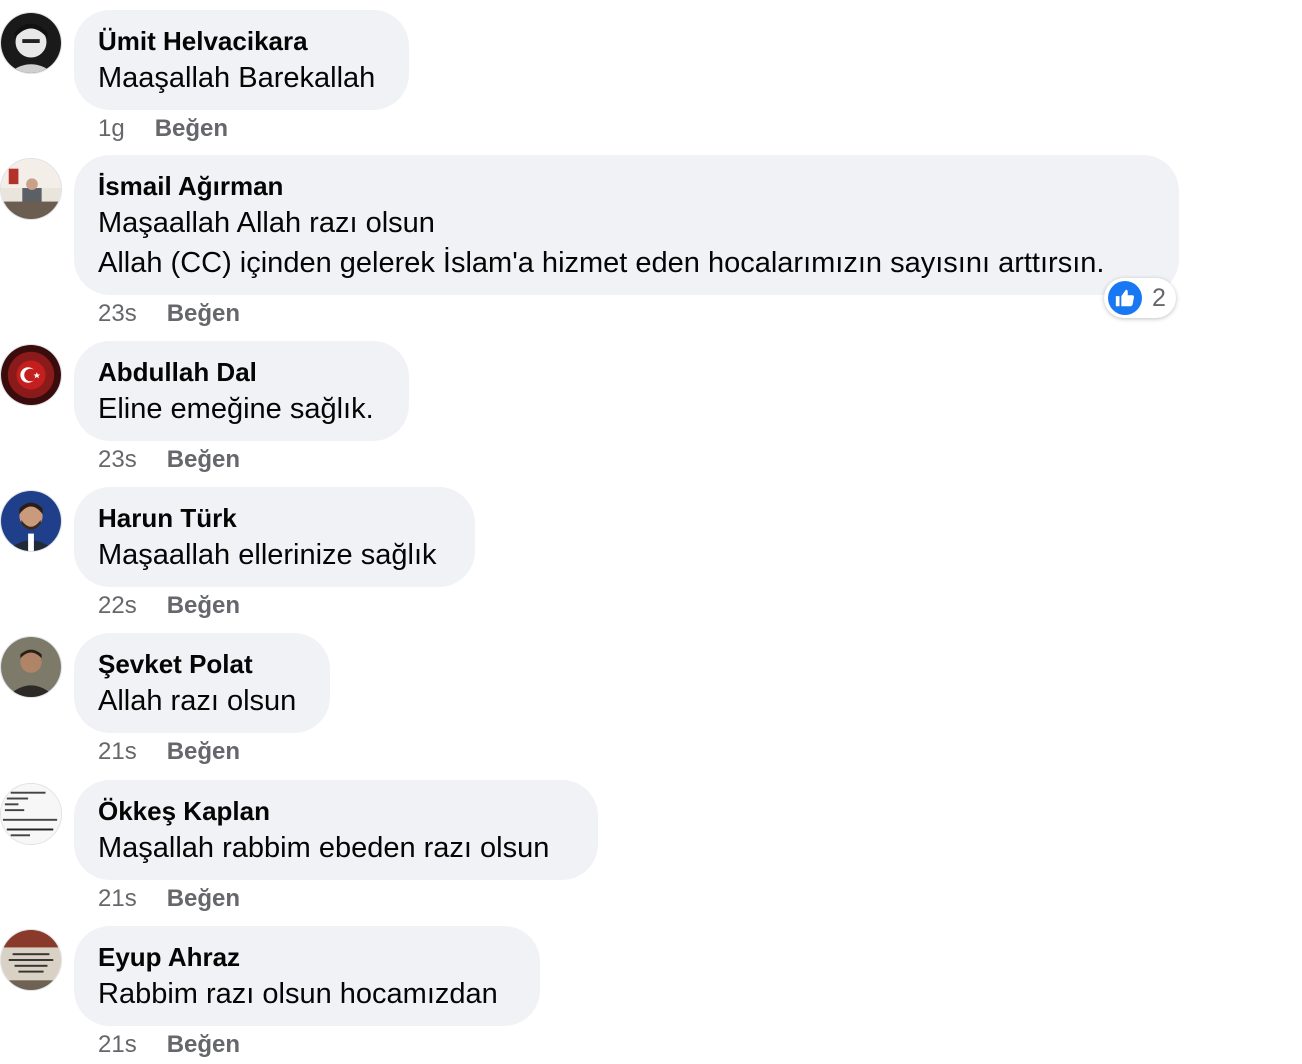 The height and width of the screenshot is (1064, 1302). I want to click on comment-meta: 1g Beğen, so click(163, 129).